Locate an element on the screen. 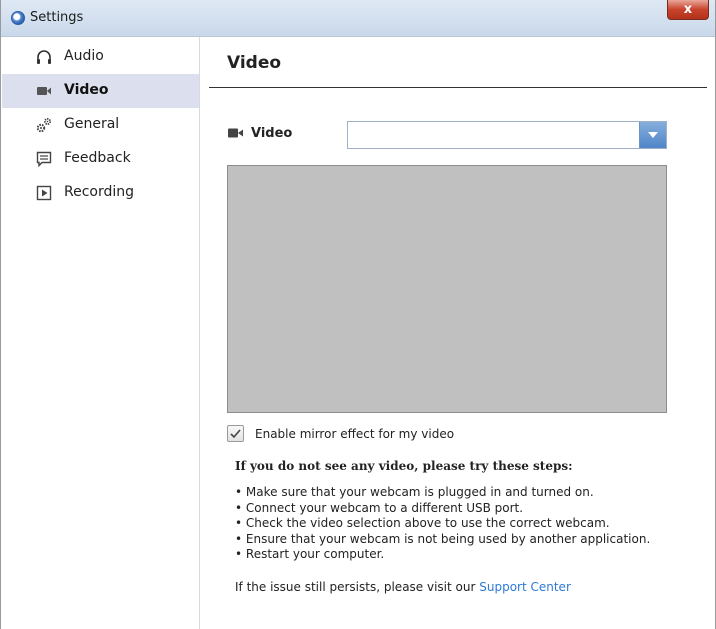 Image resolution: width=716 pixels, height=629 pixels. list-item: Restart your computer. is located at coordinates (442, 555).